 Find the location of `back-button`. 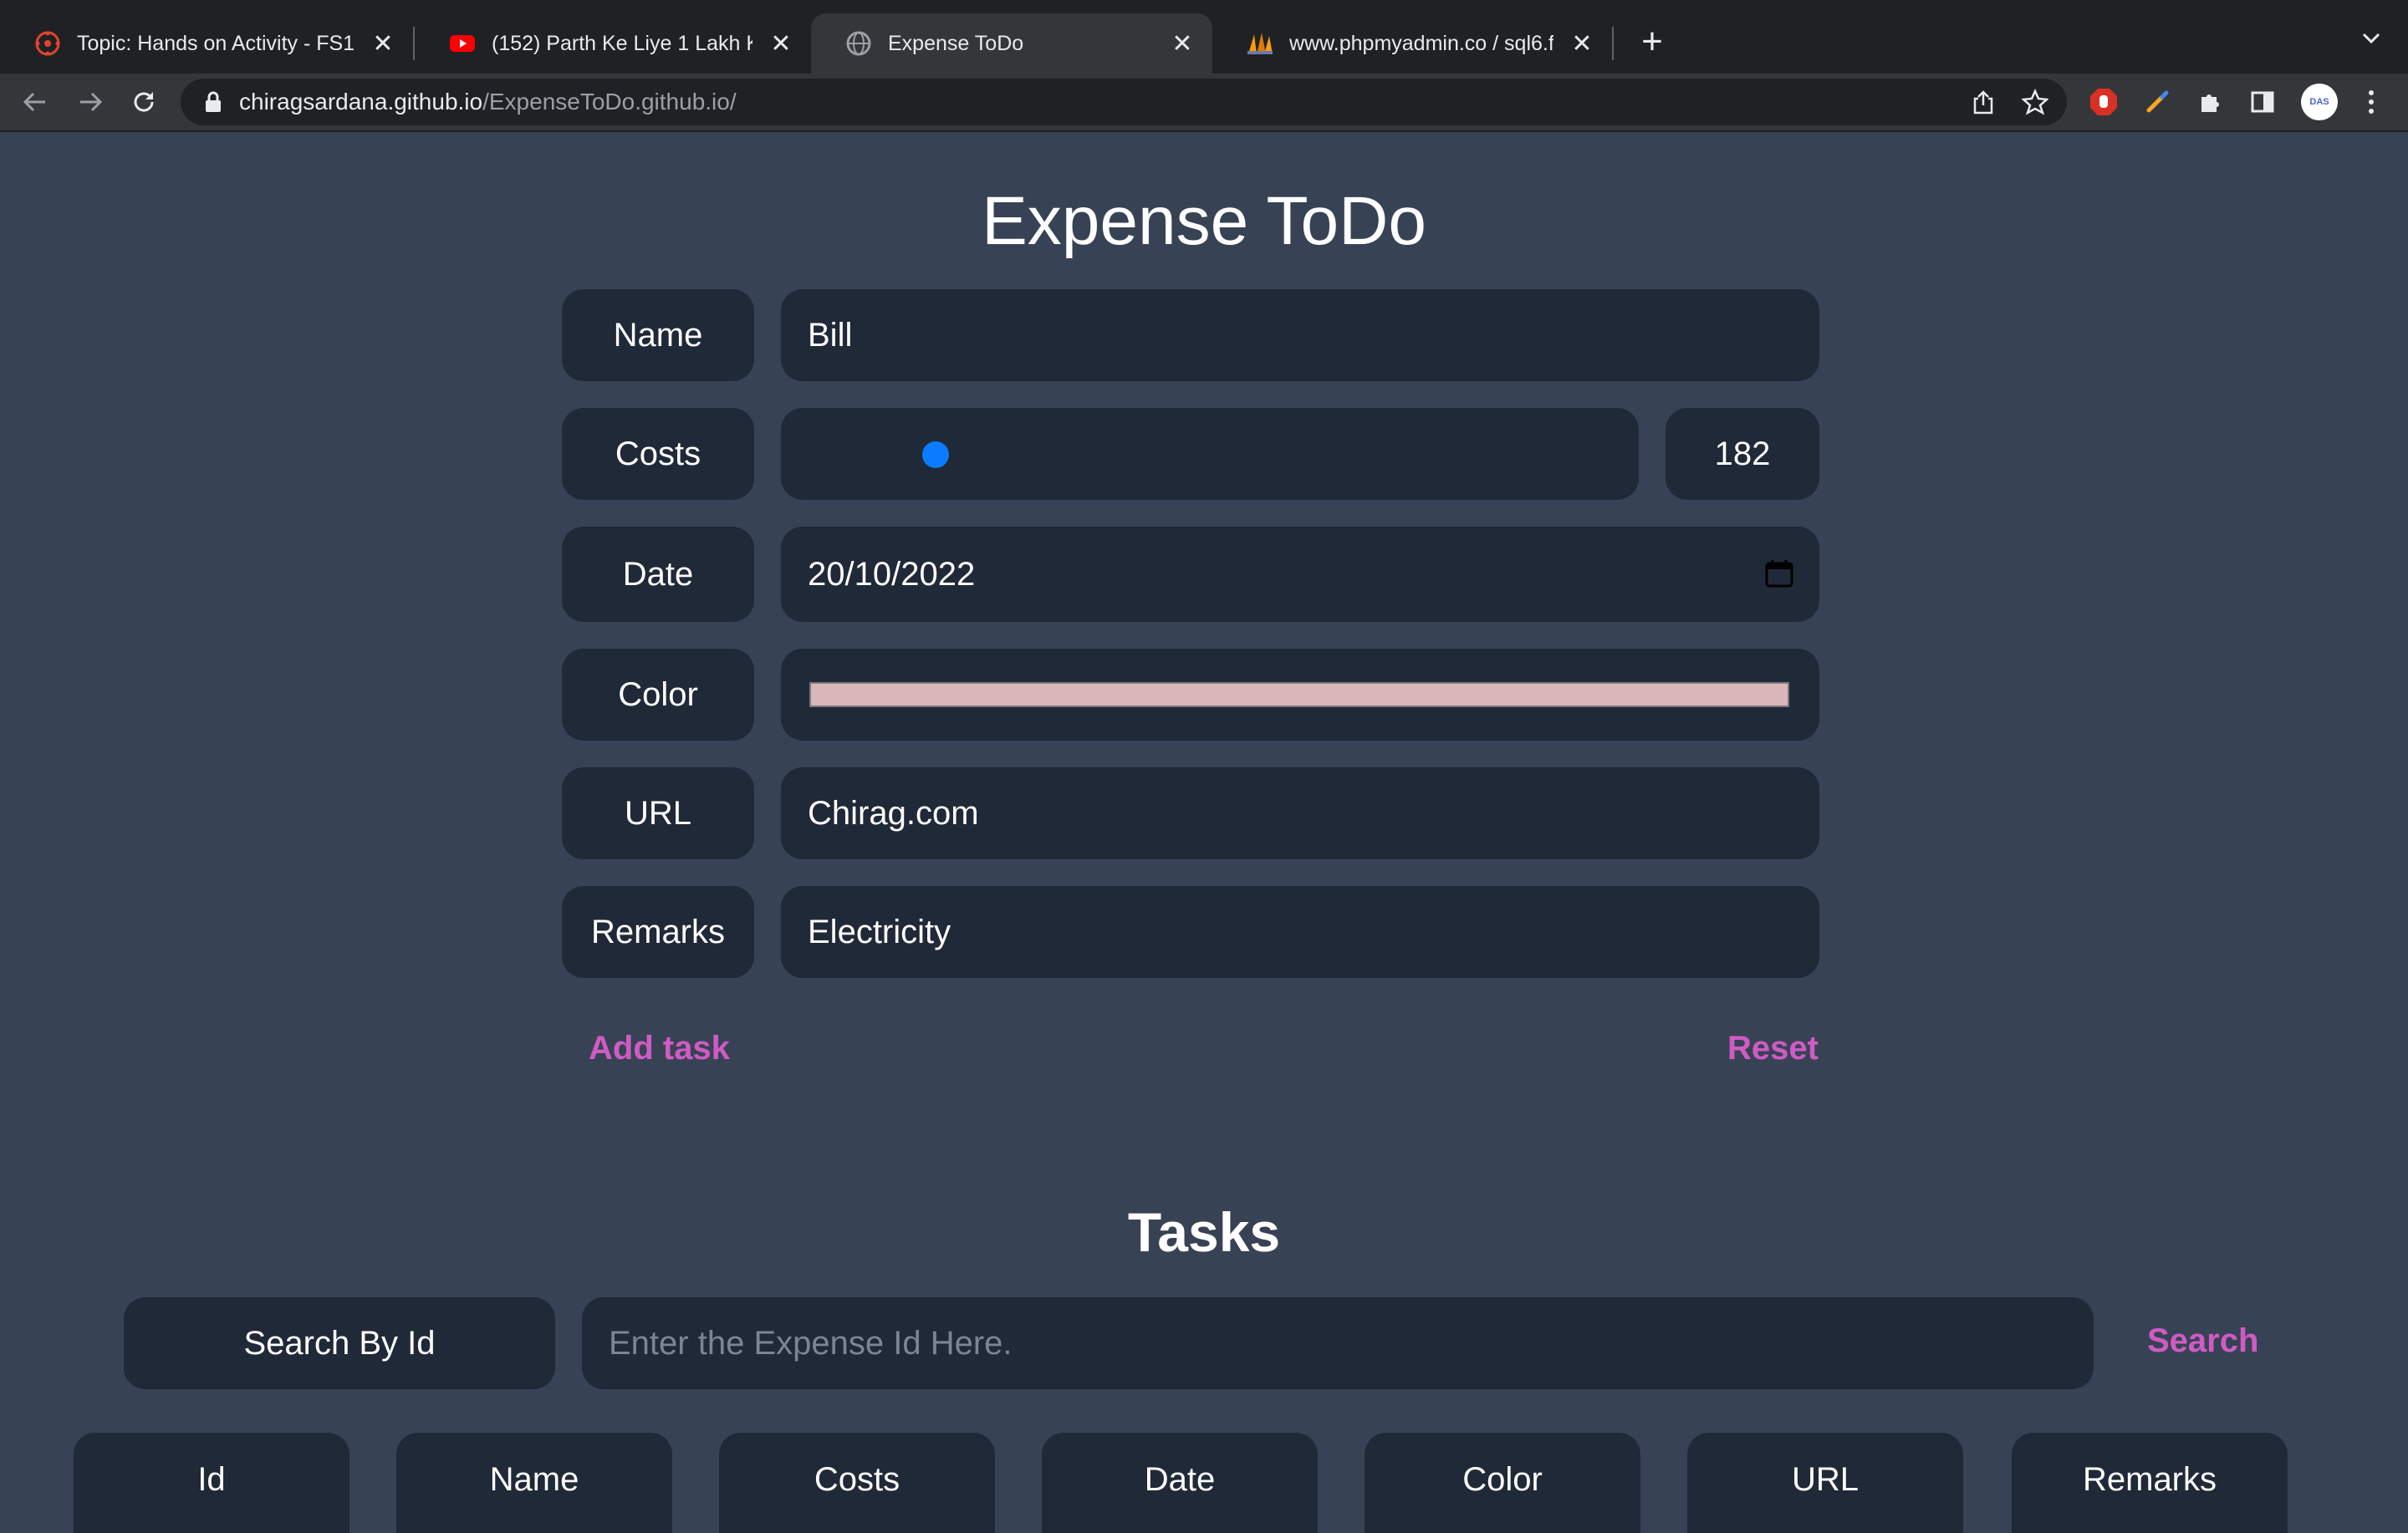

back-button is located at coordinates (35, 102).